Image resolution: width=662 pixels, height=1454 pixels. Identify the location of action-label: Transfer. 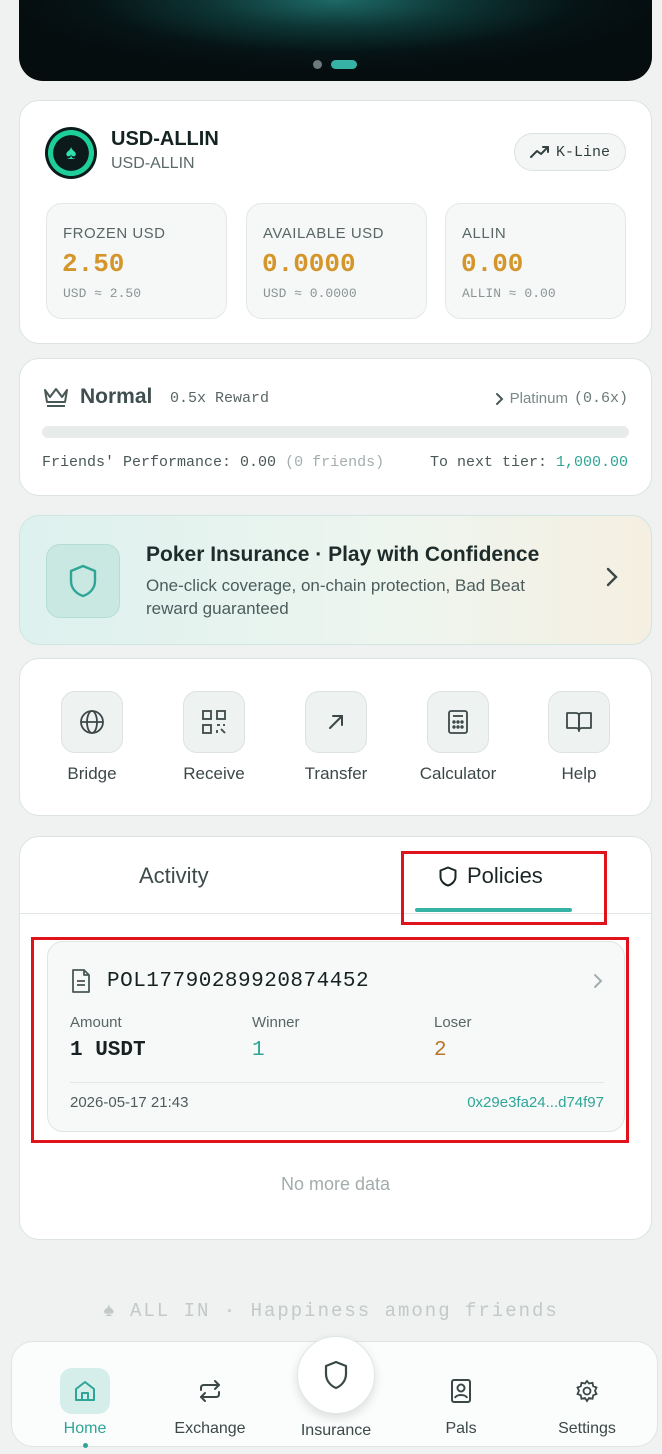
(336, 773).